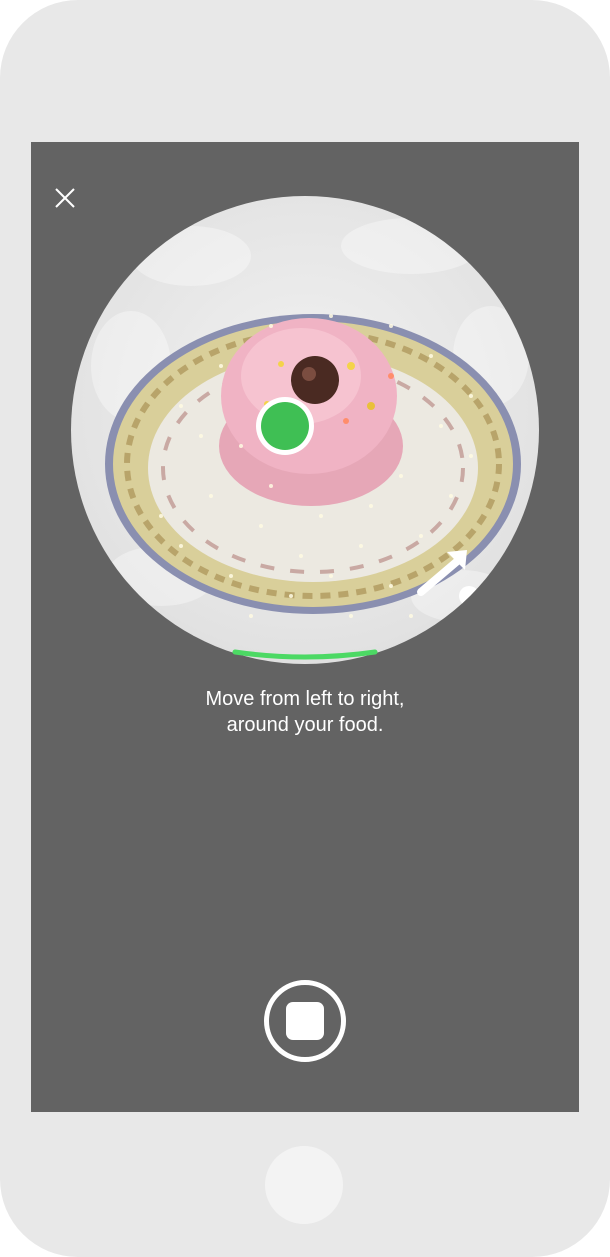 This screenshot has width=610, height=1257. I want to click on stop-square-icon, so click(305, 1021).